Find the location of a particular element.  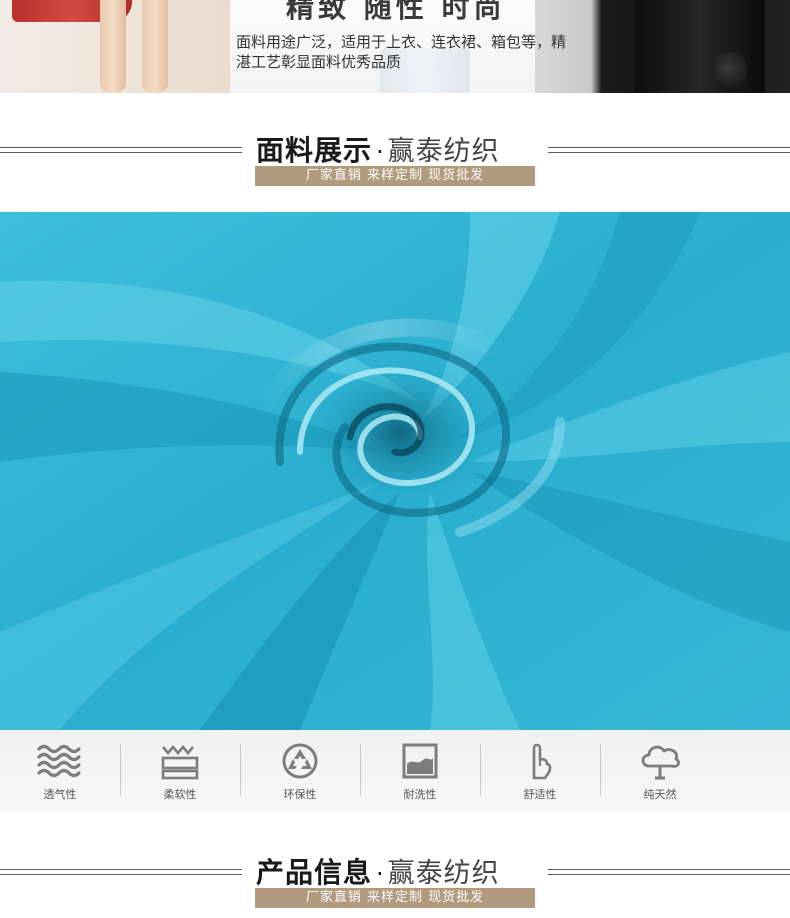

feature-washable: 耐洗性 is located at coordinates (420, 771).